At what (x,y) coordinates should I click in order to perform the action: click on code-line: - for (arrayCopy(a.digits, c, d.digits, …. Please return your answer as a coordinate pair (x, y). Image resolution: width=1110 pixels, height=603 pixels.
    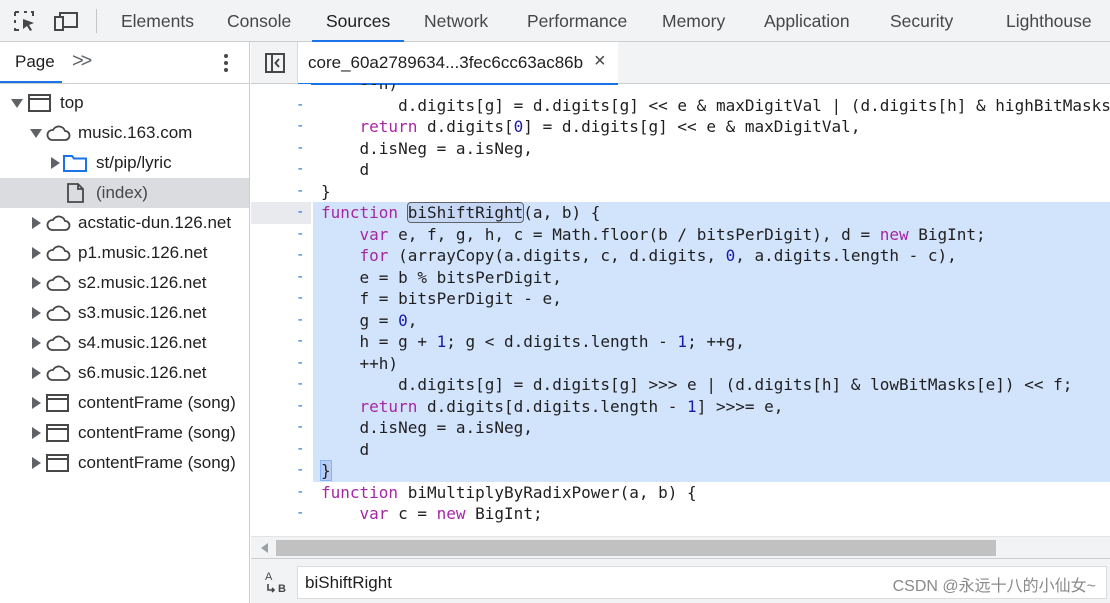
    Looking at the image, I should click on (680, 256).